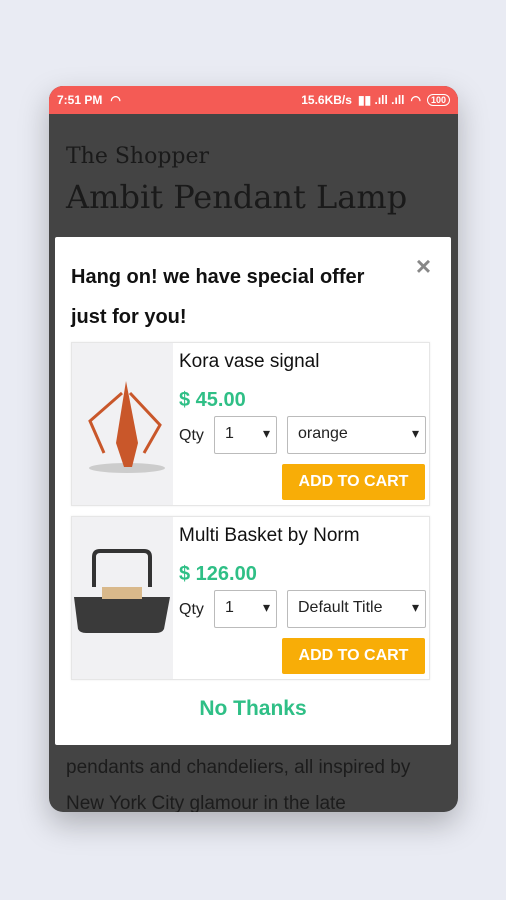 The width and height of the screenshot is (506, 900). Describe the element at coordinates (423, 266) in the screenshot. I see `close-icon: ×` at that location.